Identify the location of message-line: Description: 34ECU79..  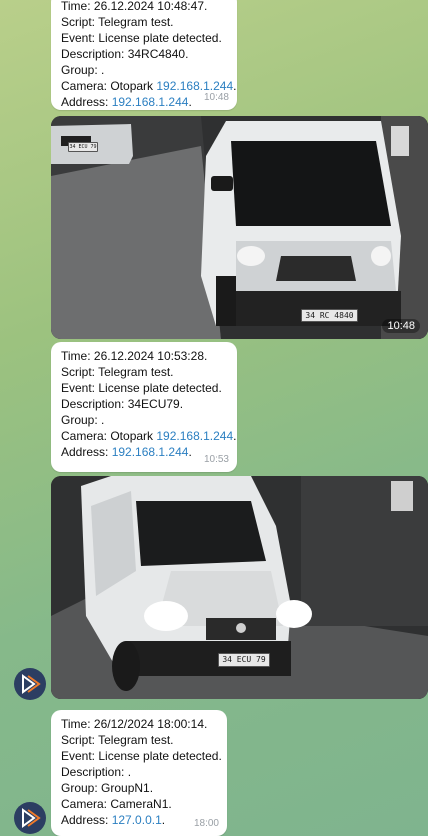
(122, 404).